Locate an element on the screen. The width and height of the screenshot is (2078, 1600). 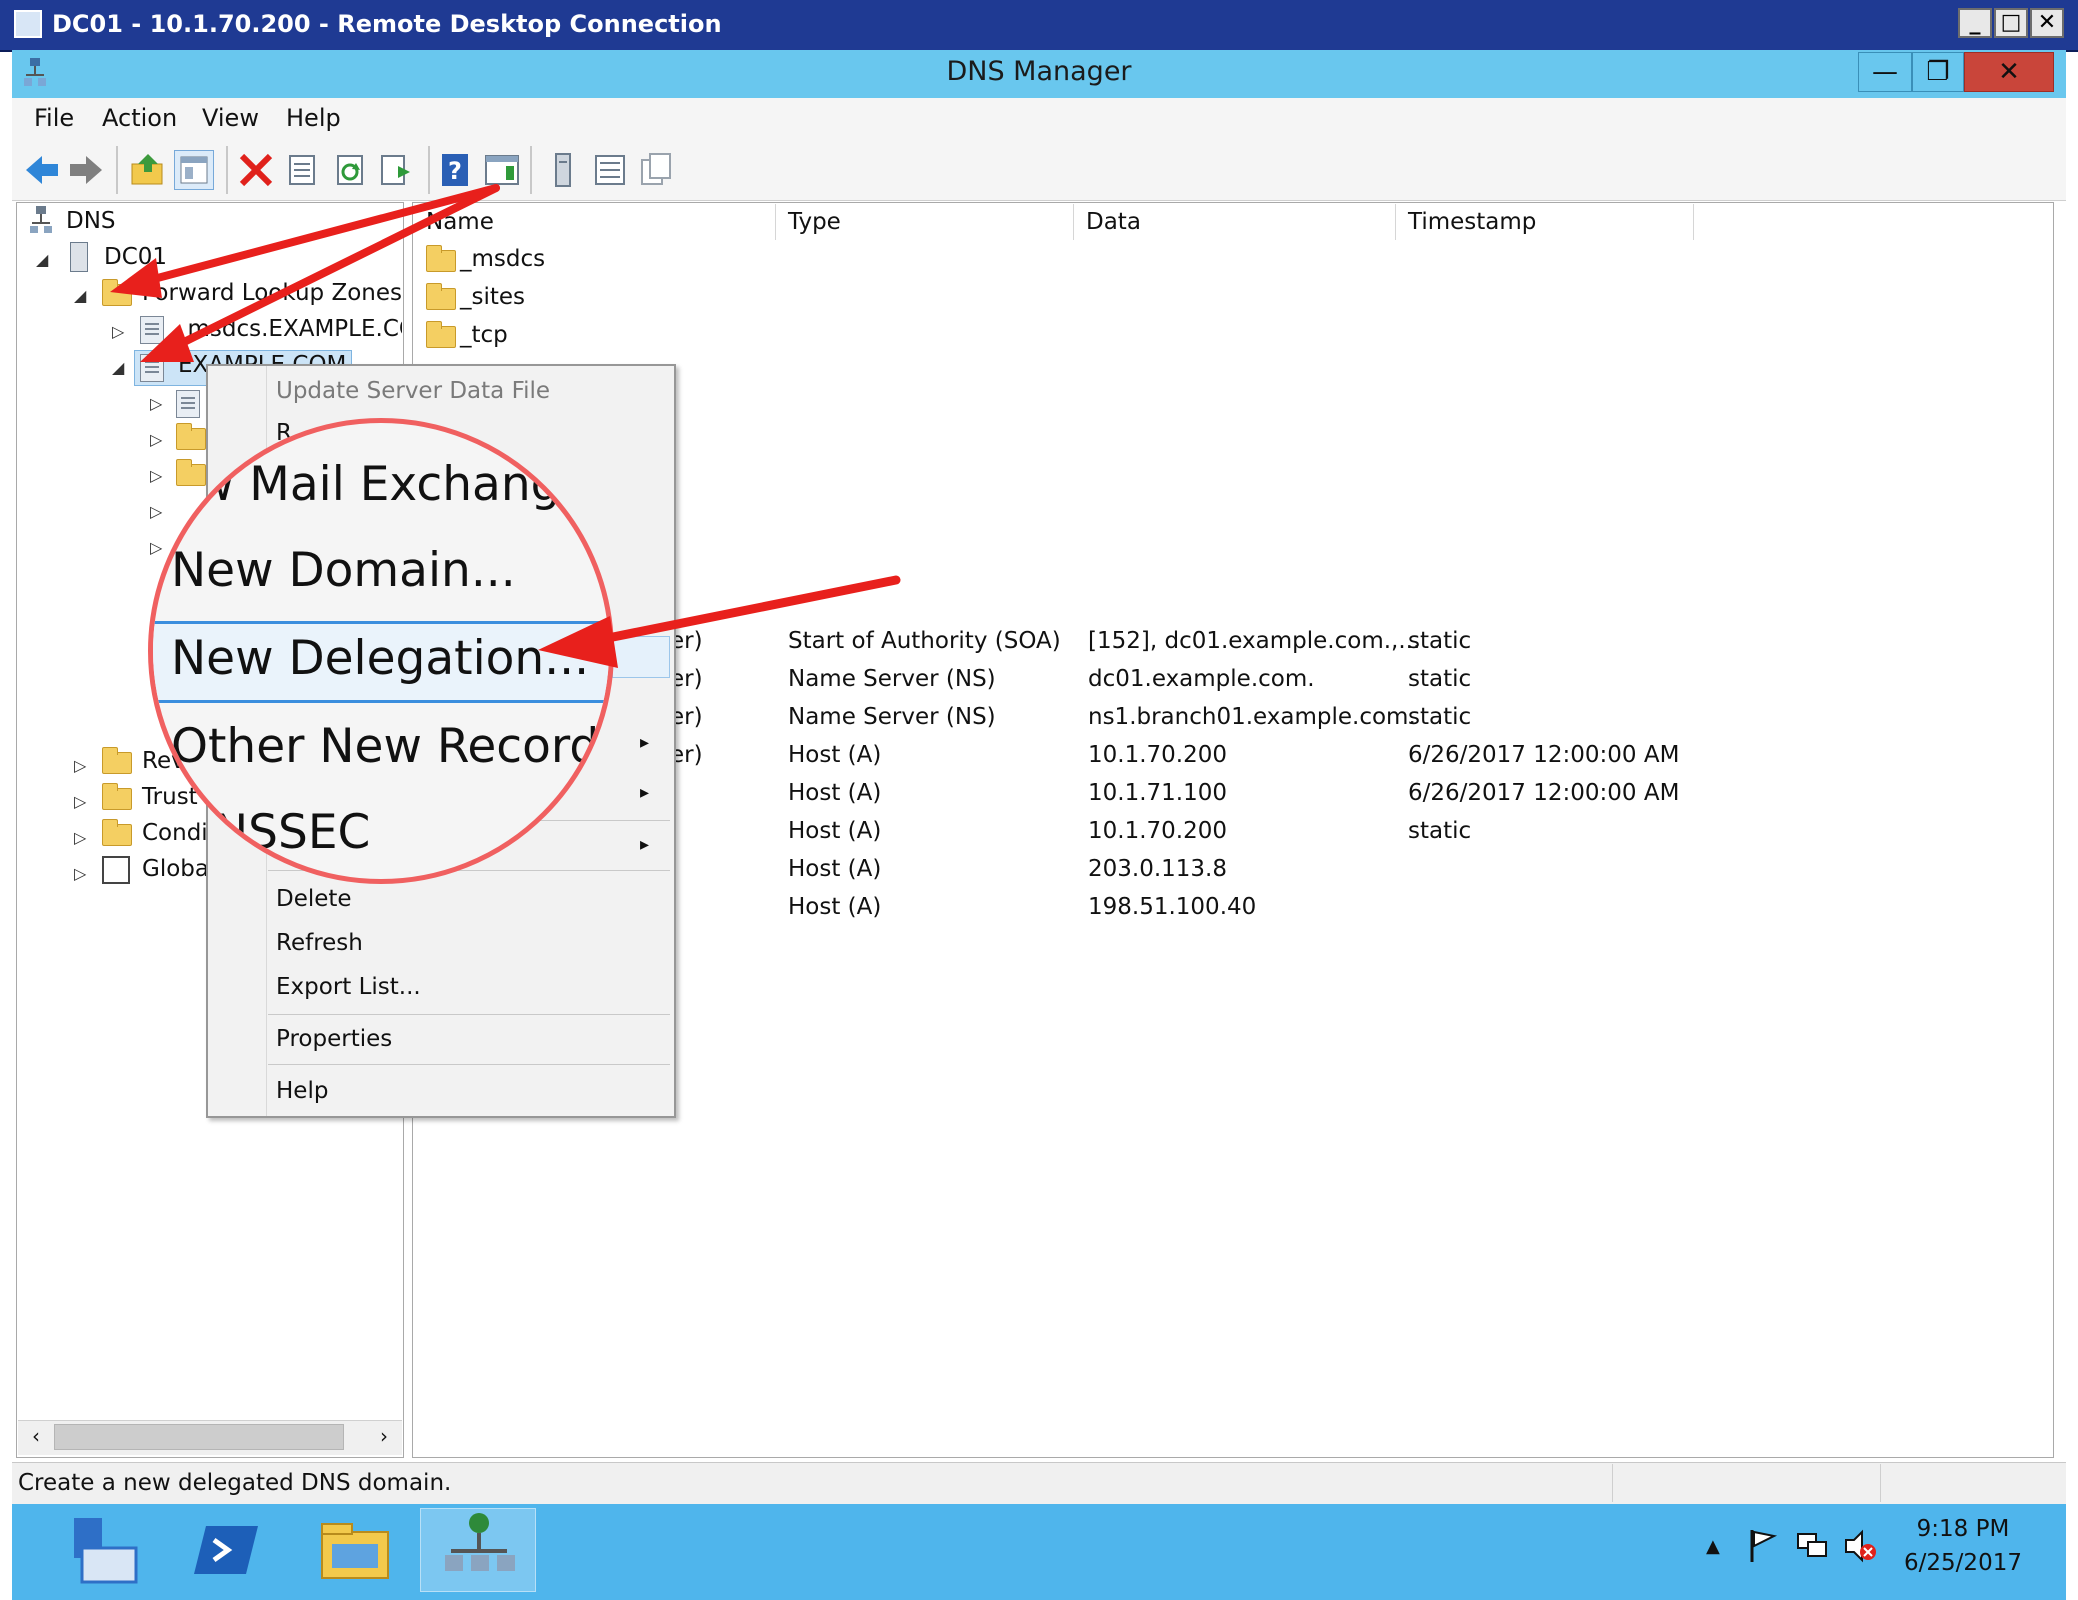
server-manager-taskbar-button is located at coordinates (104, 1550).